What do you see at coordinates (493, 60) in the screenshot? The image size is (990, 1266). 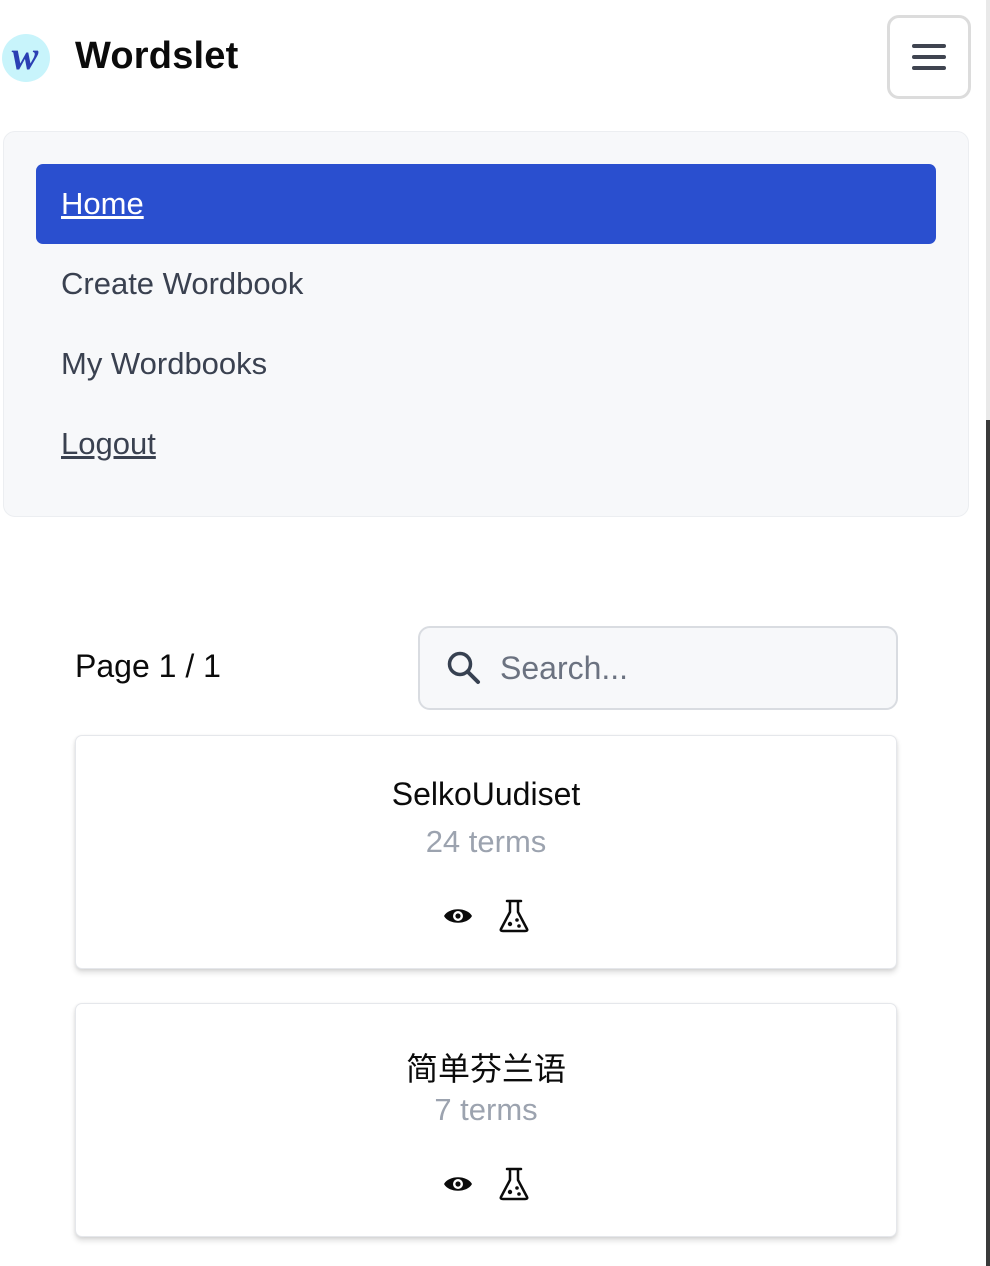 I see `top-navbar: w Wordslet` at bounding box center [493, 60].